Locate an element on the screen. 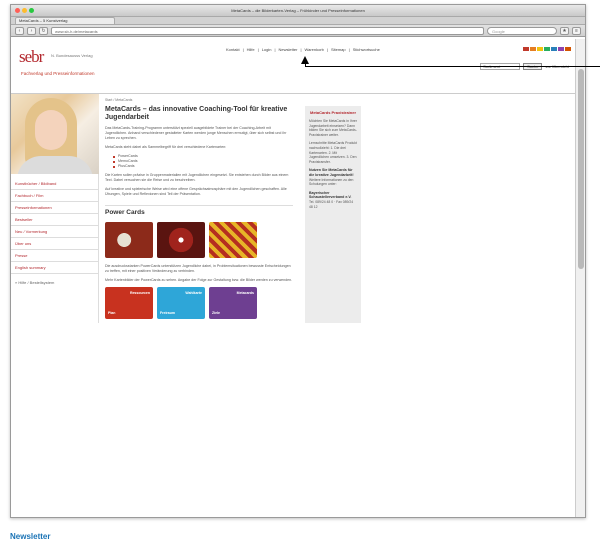 This screenshot has height=548, width=600. scrollbar is located at coordinates (580, 278).